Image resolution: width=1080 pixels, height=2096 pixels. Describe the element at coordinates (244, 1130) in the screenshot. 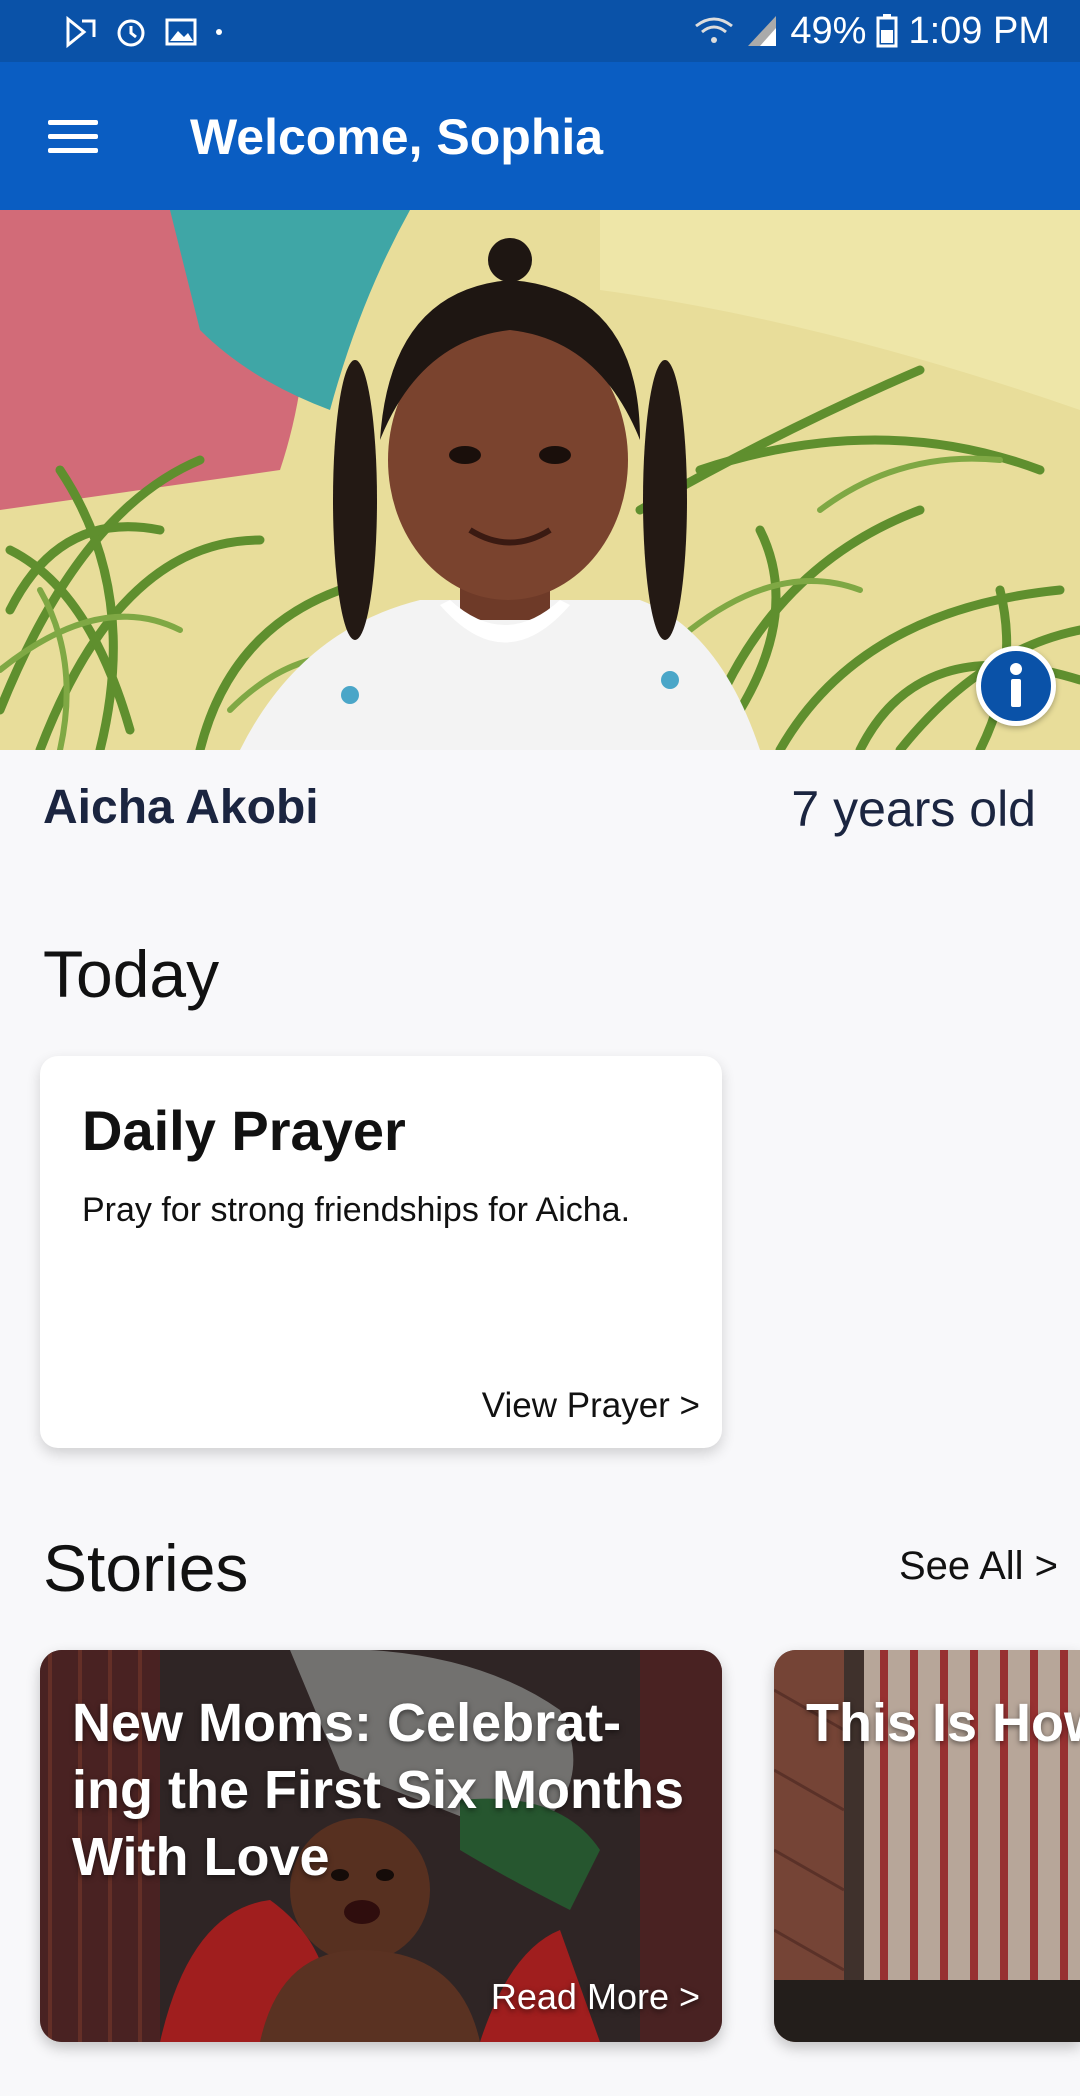

I see `prayer-card-title: Daily Prayer` at that location.